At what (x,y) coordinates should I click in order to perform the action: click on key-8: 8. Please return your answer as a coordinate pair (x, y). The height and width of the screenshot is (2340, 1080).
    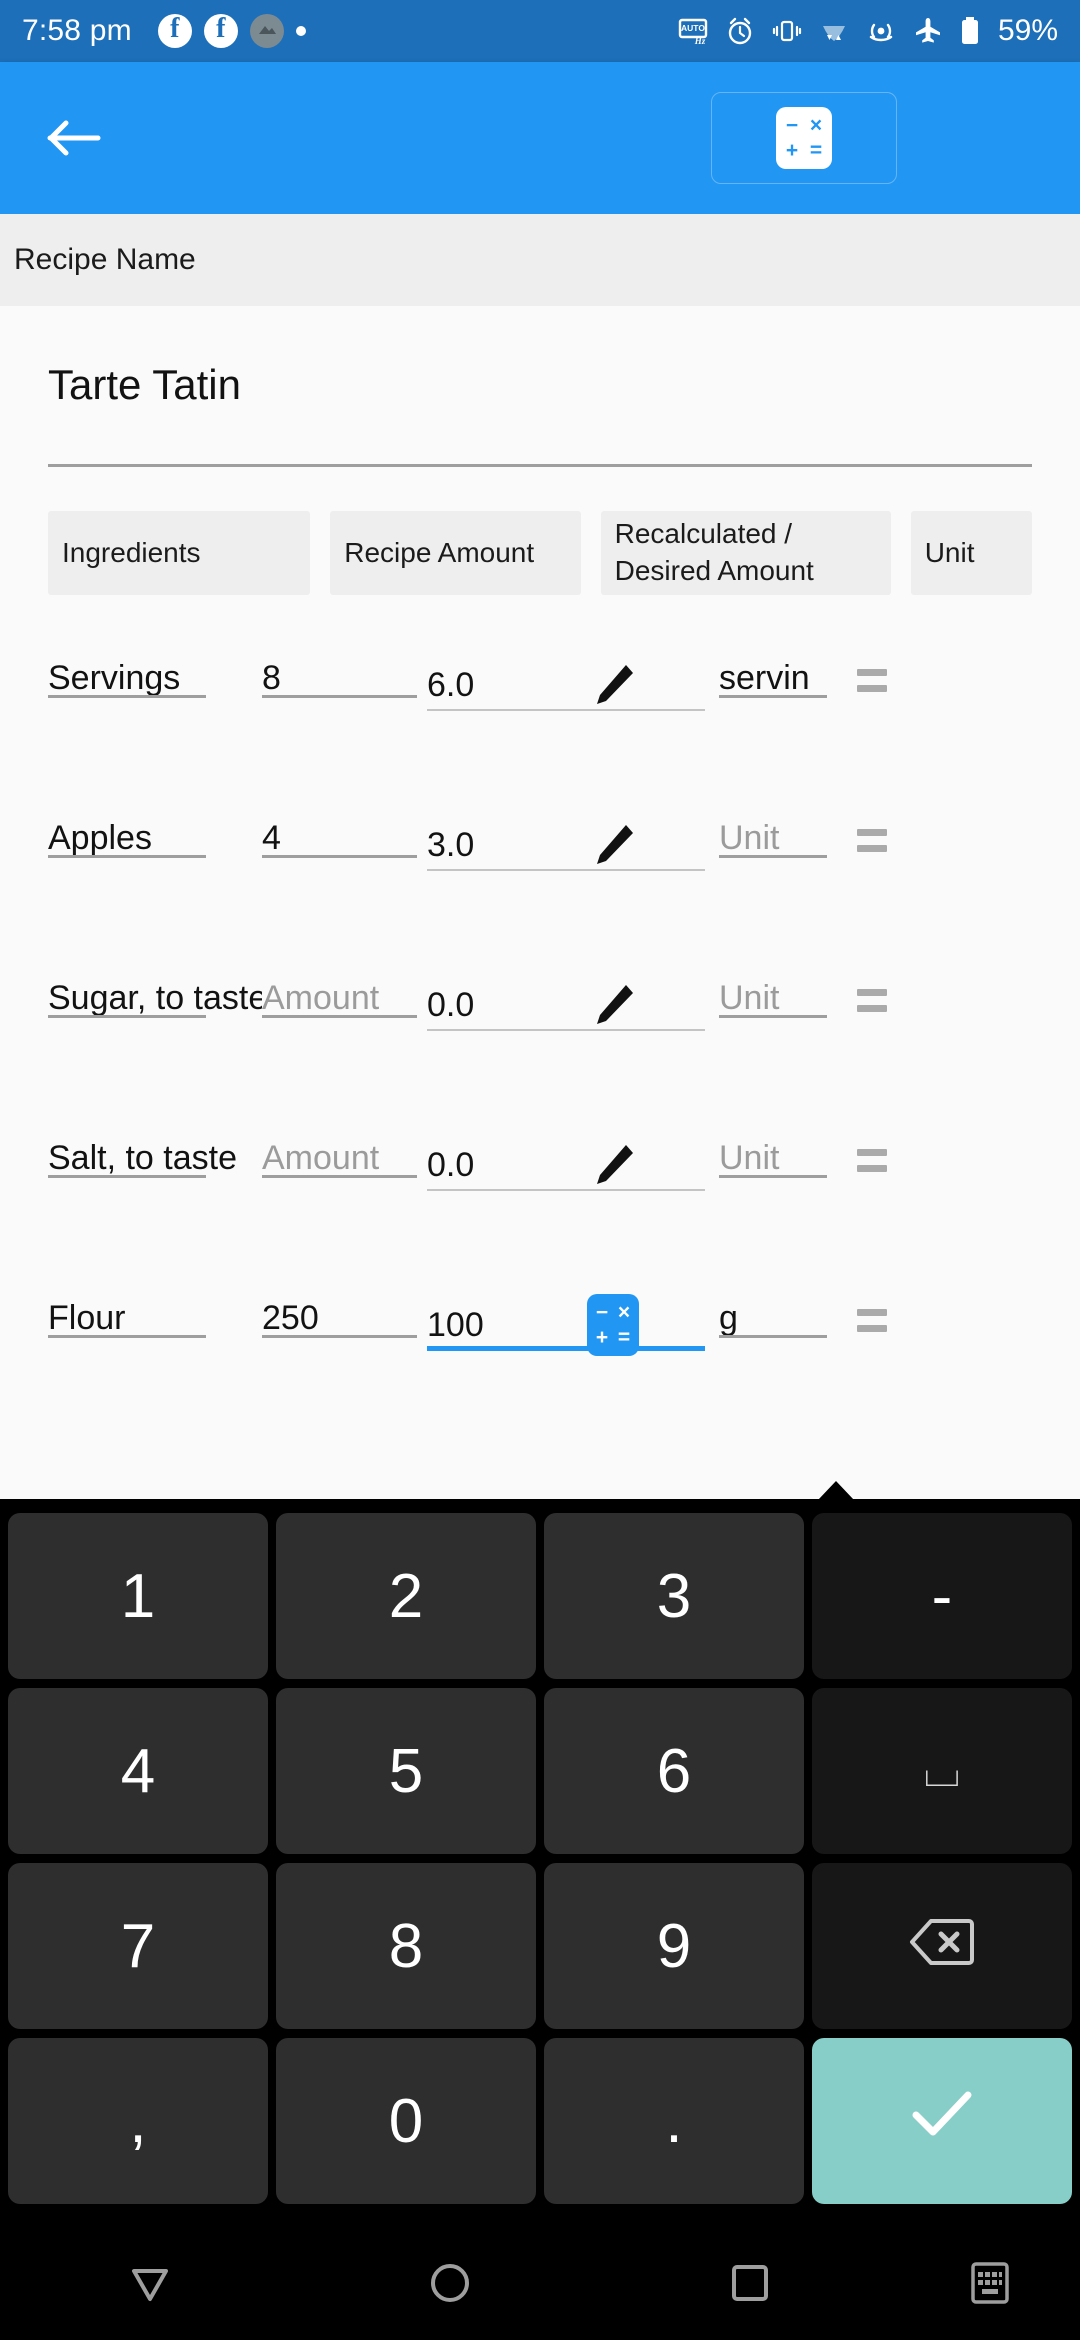
    Looking at the image, I should click on (406, 1946).